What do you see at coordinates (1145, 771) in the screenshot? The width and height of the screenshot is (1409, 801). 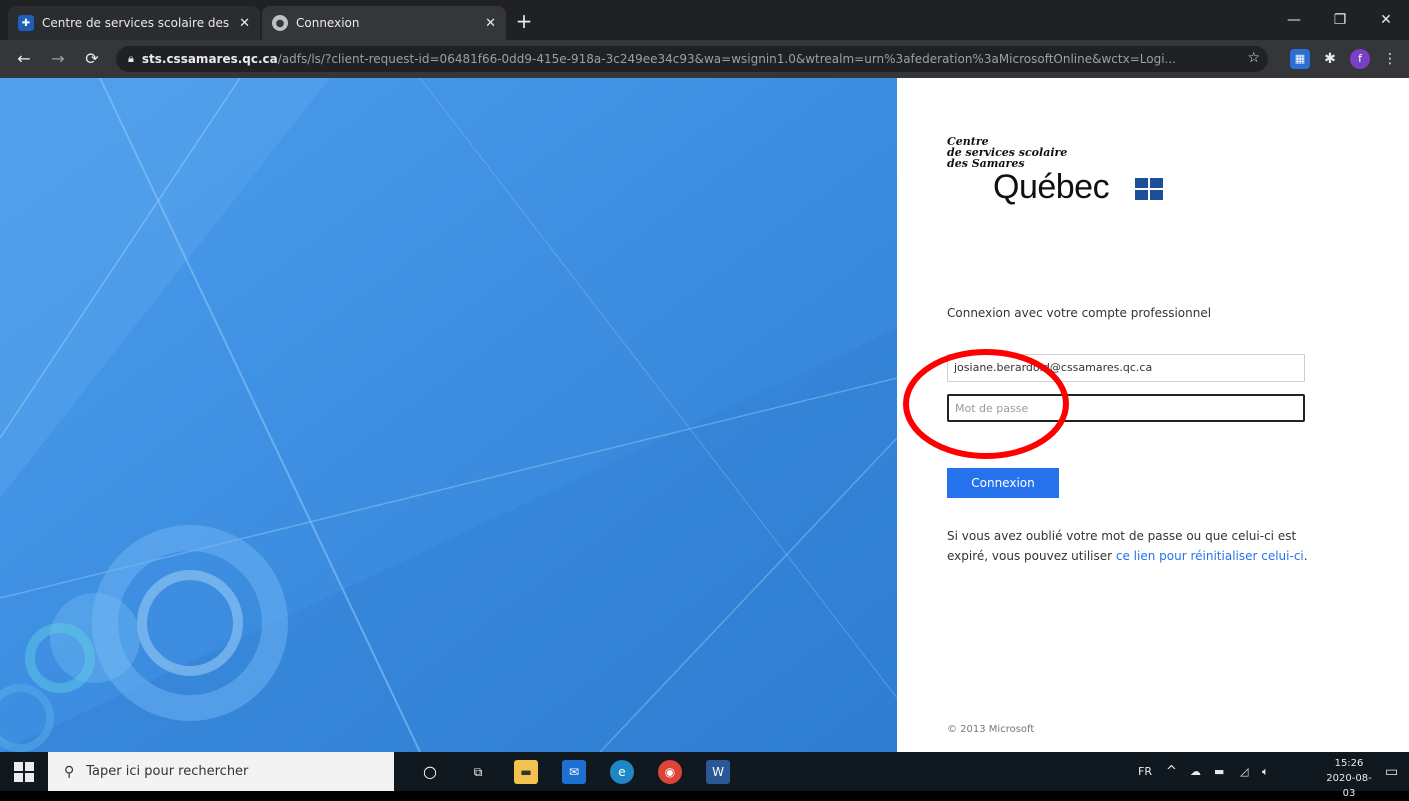 I see `language-indicator: FR` at bounding box center [1145, 771].